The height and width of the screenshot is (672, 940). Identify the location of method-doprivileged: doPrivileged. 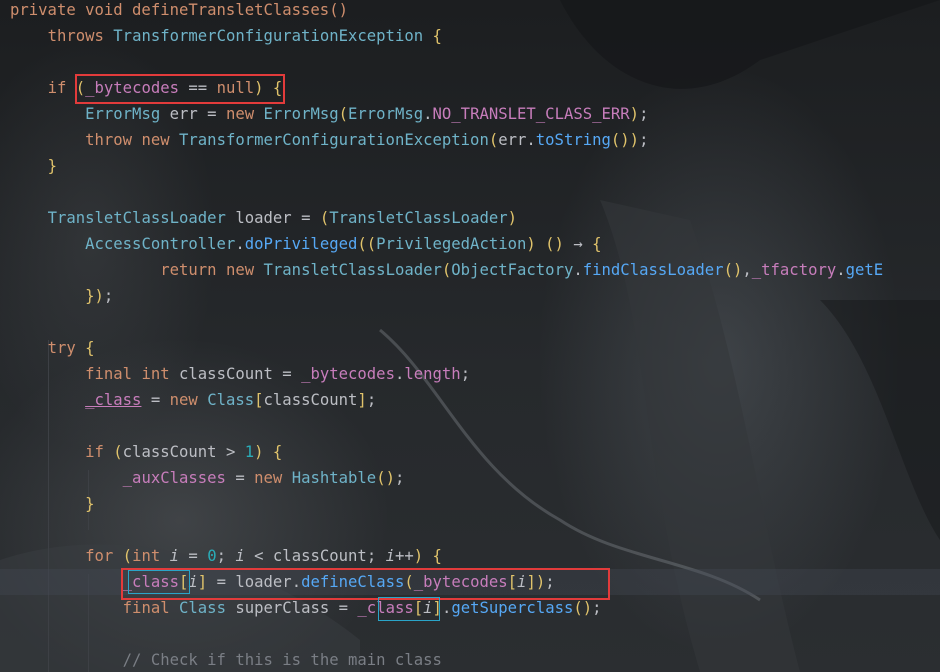
(301, 244).